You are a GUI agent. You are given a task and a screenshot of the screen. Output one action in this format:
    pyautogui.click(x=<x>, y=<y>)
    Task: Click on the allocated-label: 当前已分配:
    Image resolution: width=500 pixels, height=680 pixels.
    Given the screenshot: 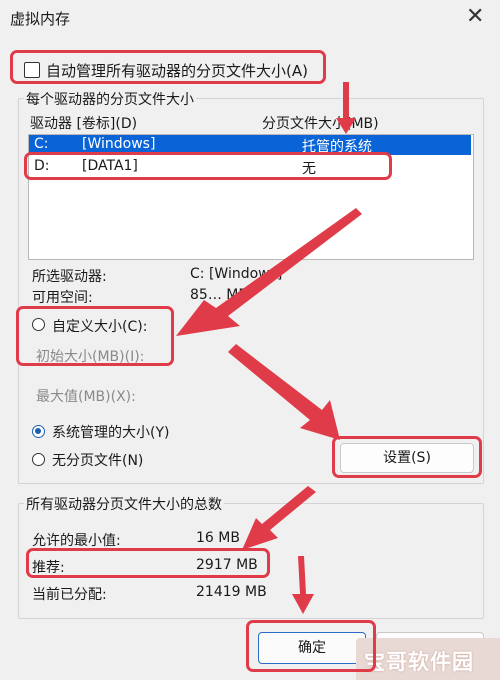 What is the action you would take?
    pyautogui.click(x=69, y=595)
    